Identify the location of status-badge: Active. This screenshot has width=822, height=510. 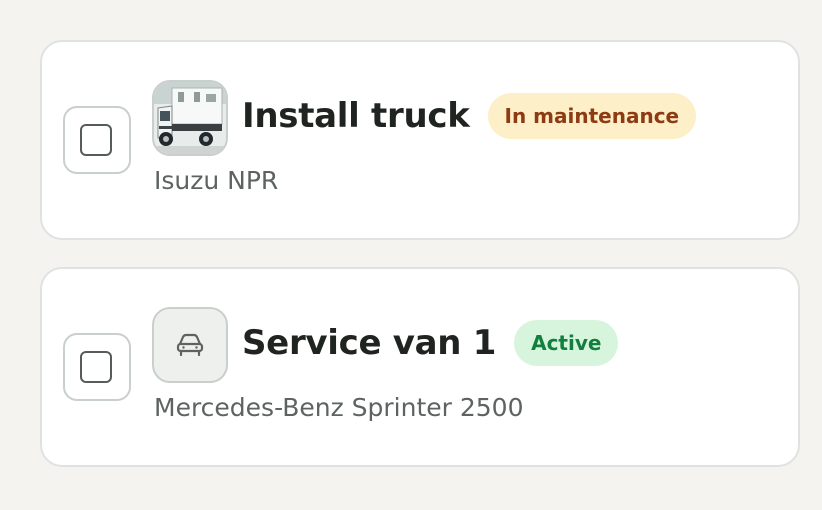
(566, 343).